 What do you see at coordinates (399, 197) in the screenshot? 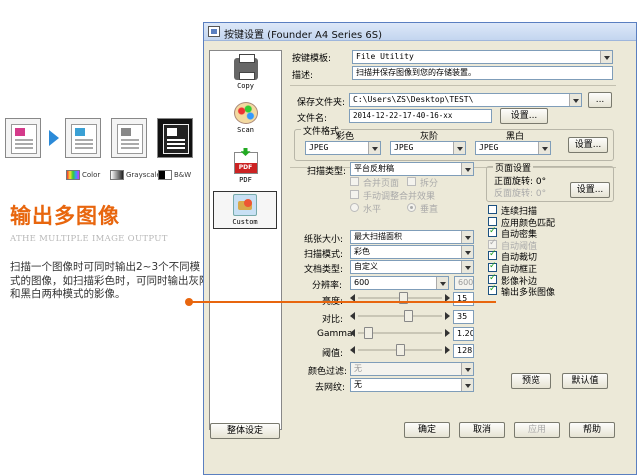
I see `manual-merge-label: 手动调整合并效果` at bounding box center [399, 197].